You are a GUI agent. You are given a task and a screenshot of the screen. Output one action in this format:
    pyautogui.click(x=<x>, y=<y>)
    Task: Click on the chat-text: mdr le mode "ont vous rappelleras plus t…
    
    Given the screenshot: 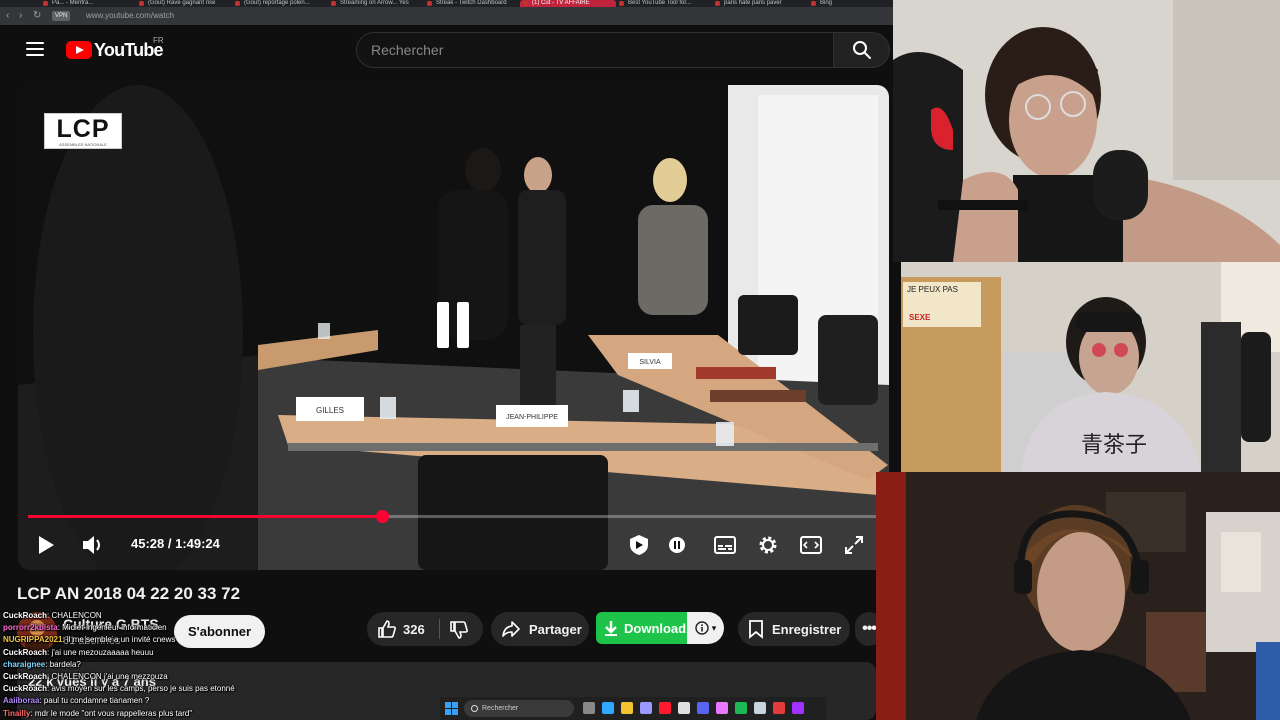 What is the action you would take?
    pyautogui.click(x=113, y=713)
    